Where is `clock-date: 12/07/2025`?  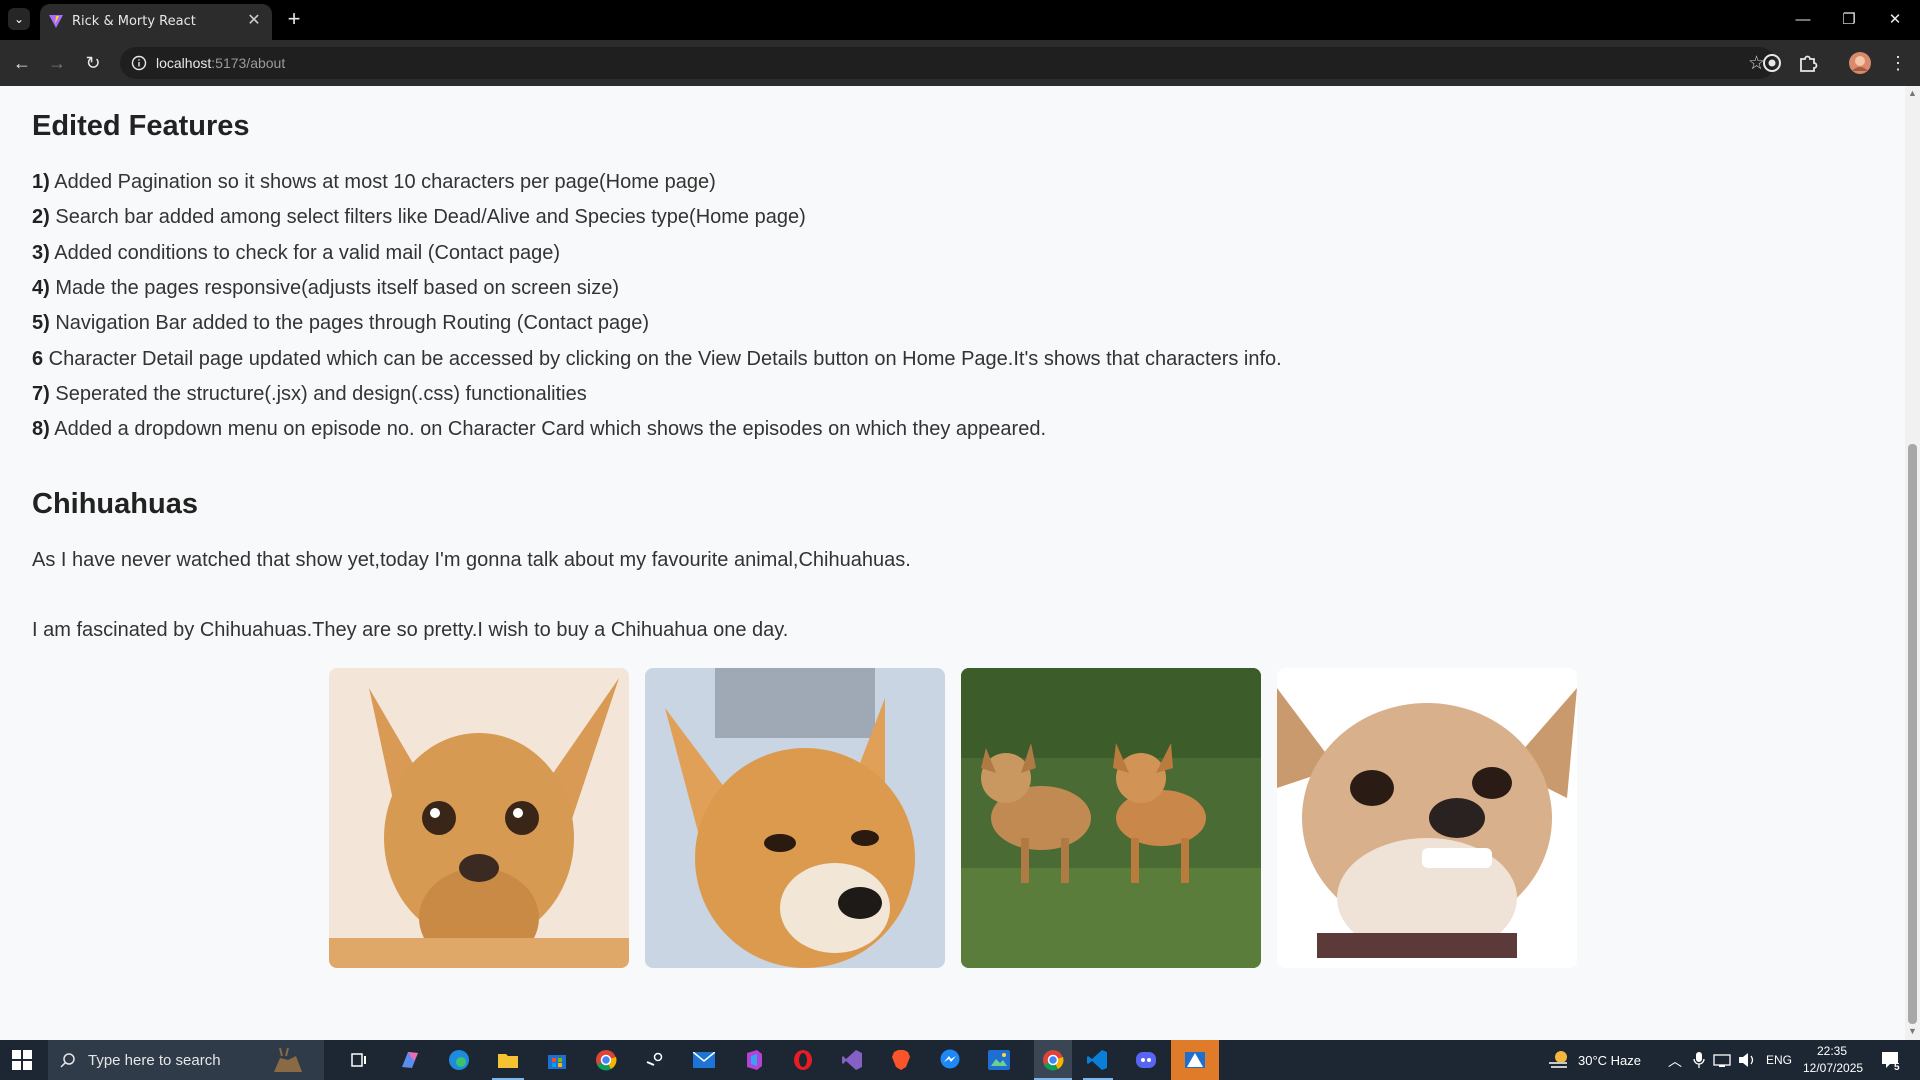 clock-date: 12/07/2025 is located at coordinates (1833, 1068).